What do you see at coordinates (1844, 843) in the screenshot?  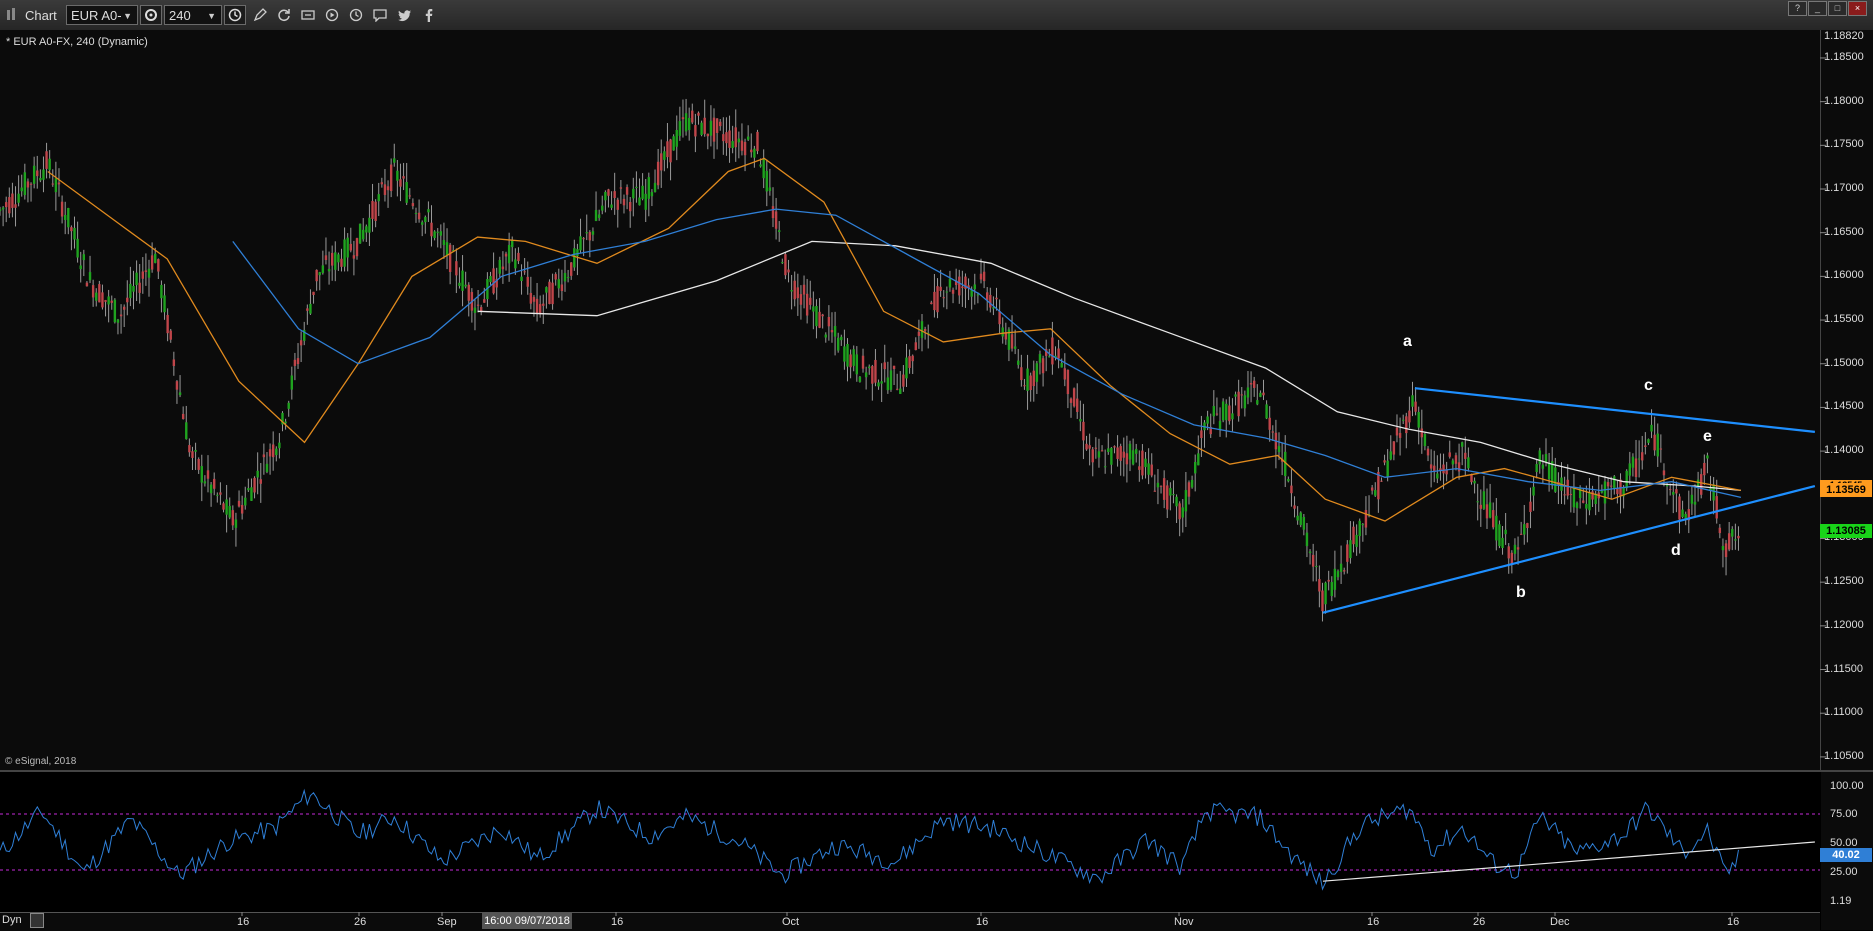 I see `rsi-axis-label: 50.00` at bounding box center [1844, 843].